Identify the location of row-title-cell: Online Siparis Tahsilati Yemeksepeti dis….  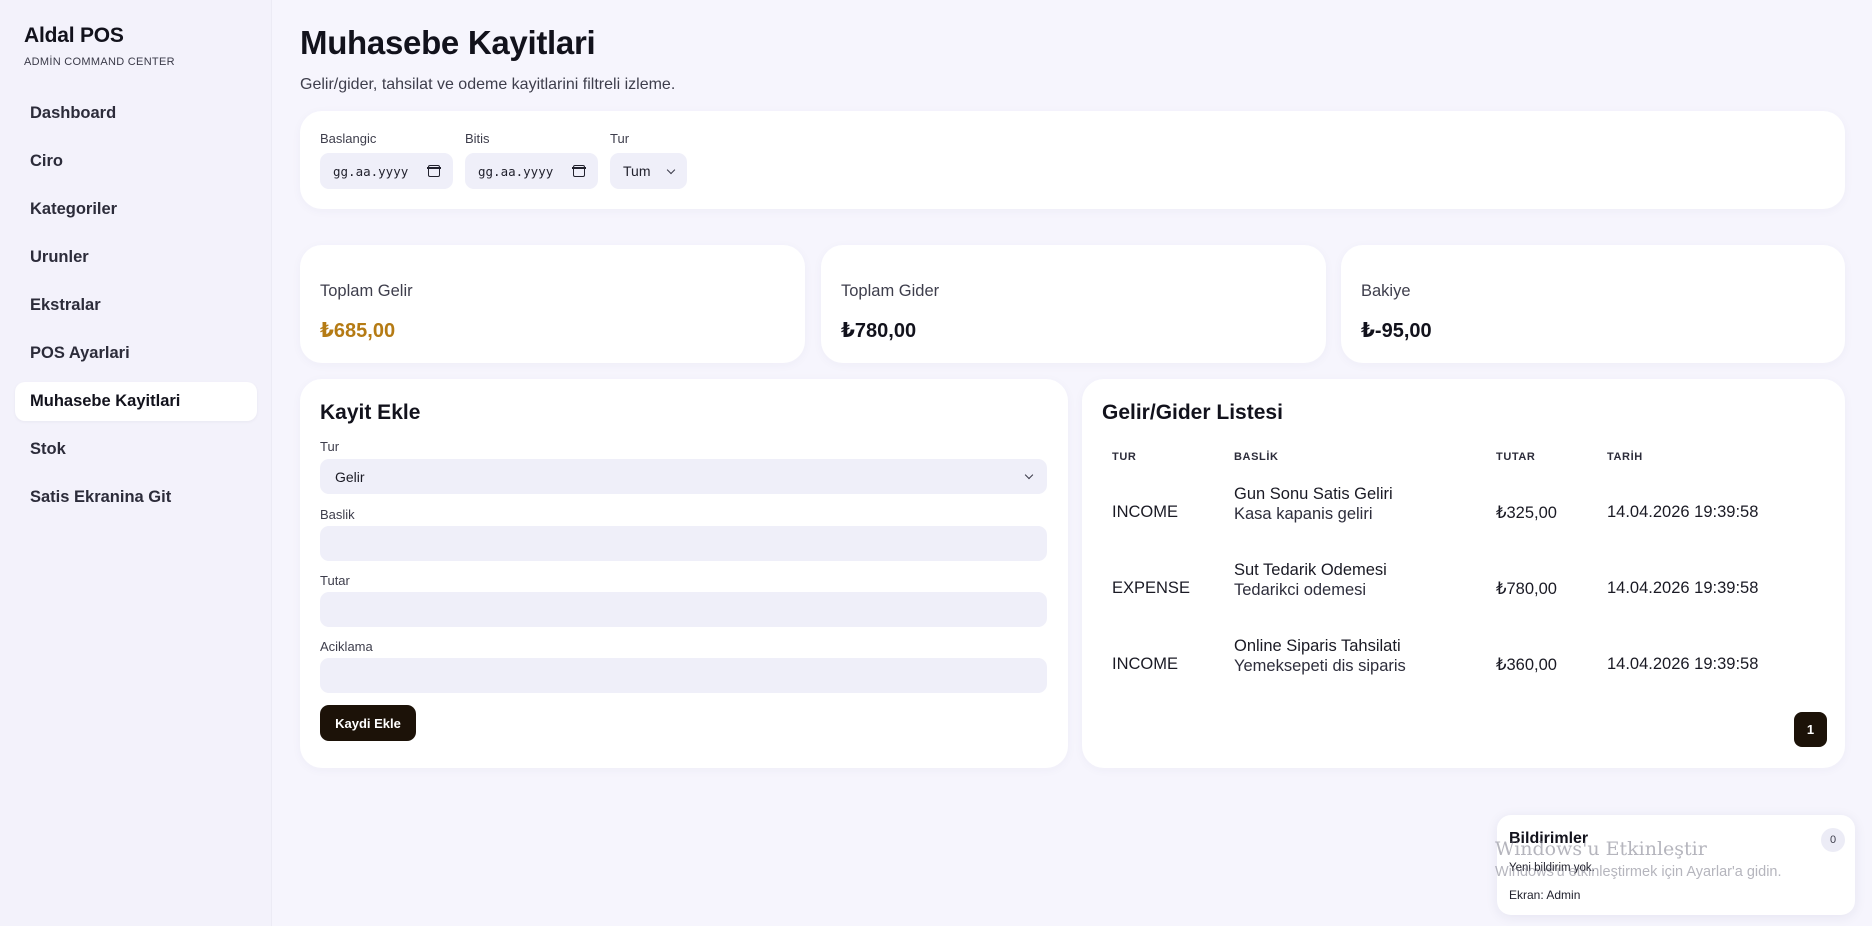
(1320, 656).